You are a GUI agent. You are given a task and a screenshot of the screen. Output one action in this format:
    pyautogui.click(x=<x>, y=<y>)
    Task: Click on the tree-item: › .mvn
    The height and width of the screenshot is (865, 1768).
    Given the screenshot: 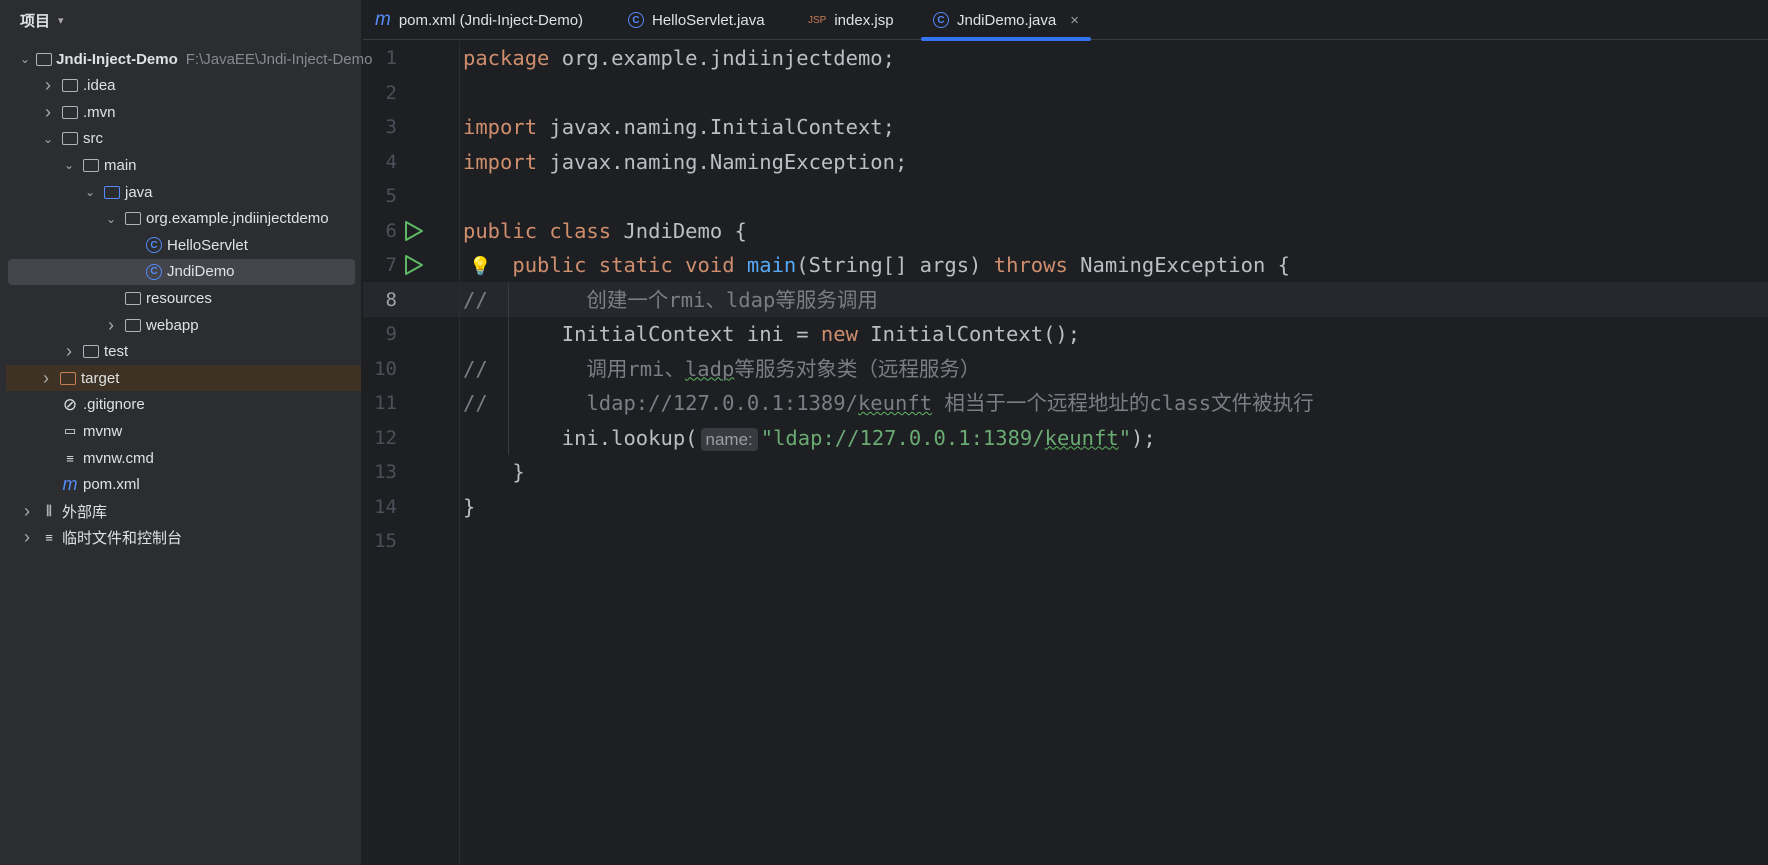 What is the action you would take?
    pyautogui.click(x=181, y=112)
    